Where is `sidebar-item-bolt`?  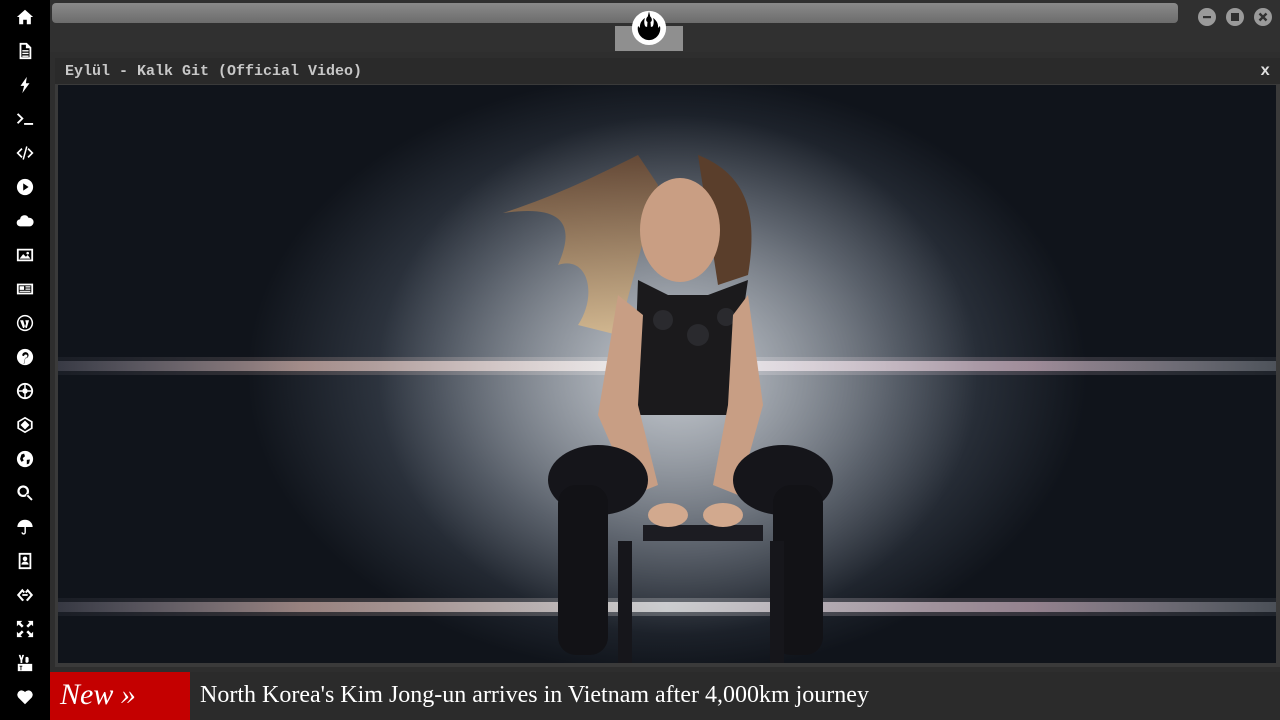
sidebar-item-bolt is located at coordinates (25, 85).